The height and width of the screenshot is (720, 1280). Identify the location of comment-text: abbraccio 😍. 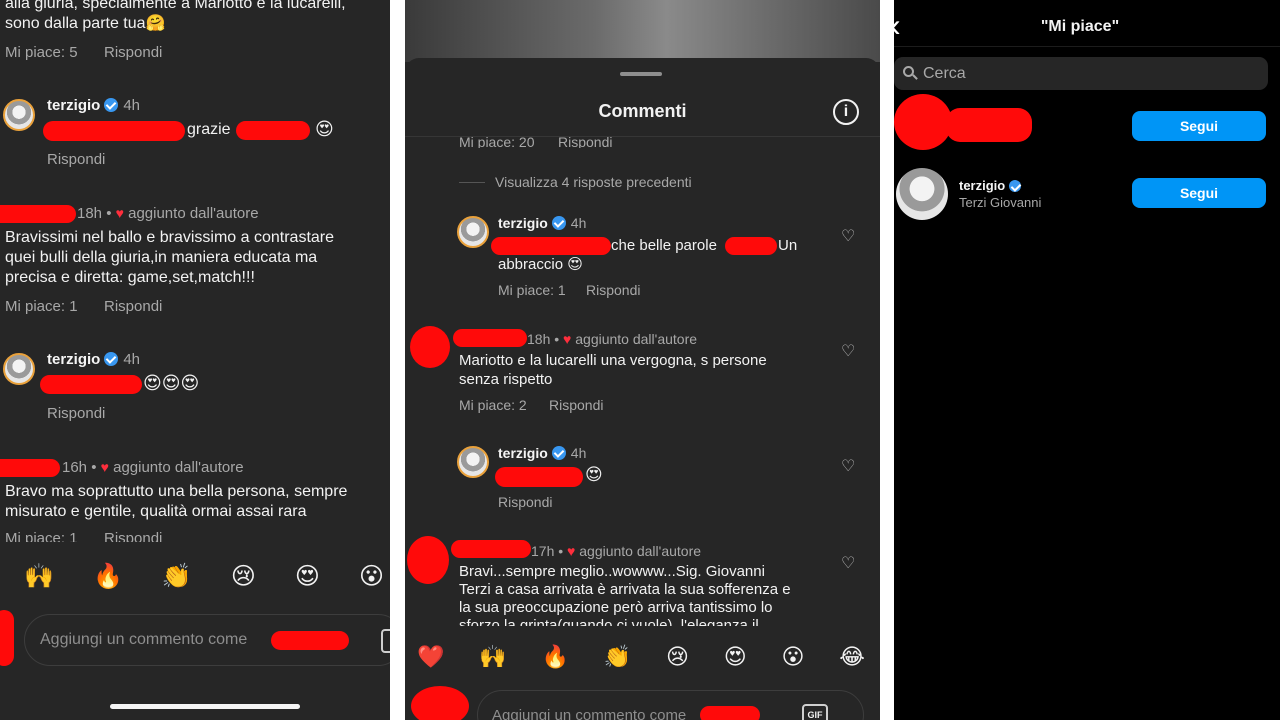
(540, 264).